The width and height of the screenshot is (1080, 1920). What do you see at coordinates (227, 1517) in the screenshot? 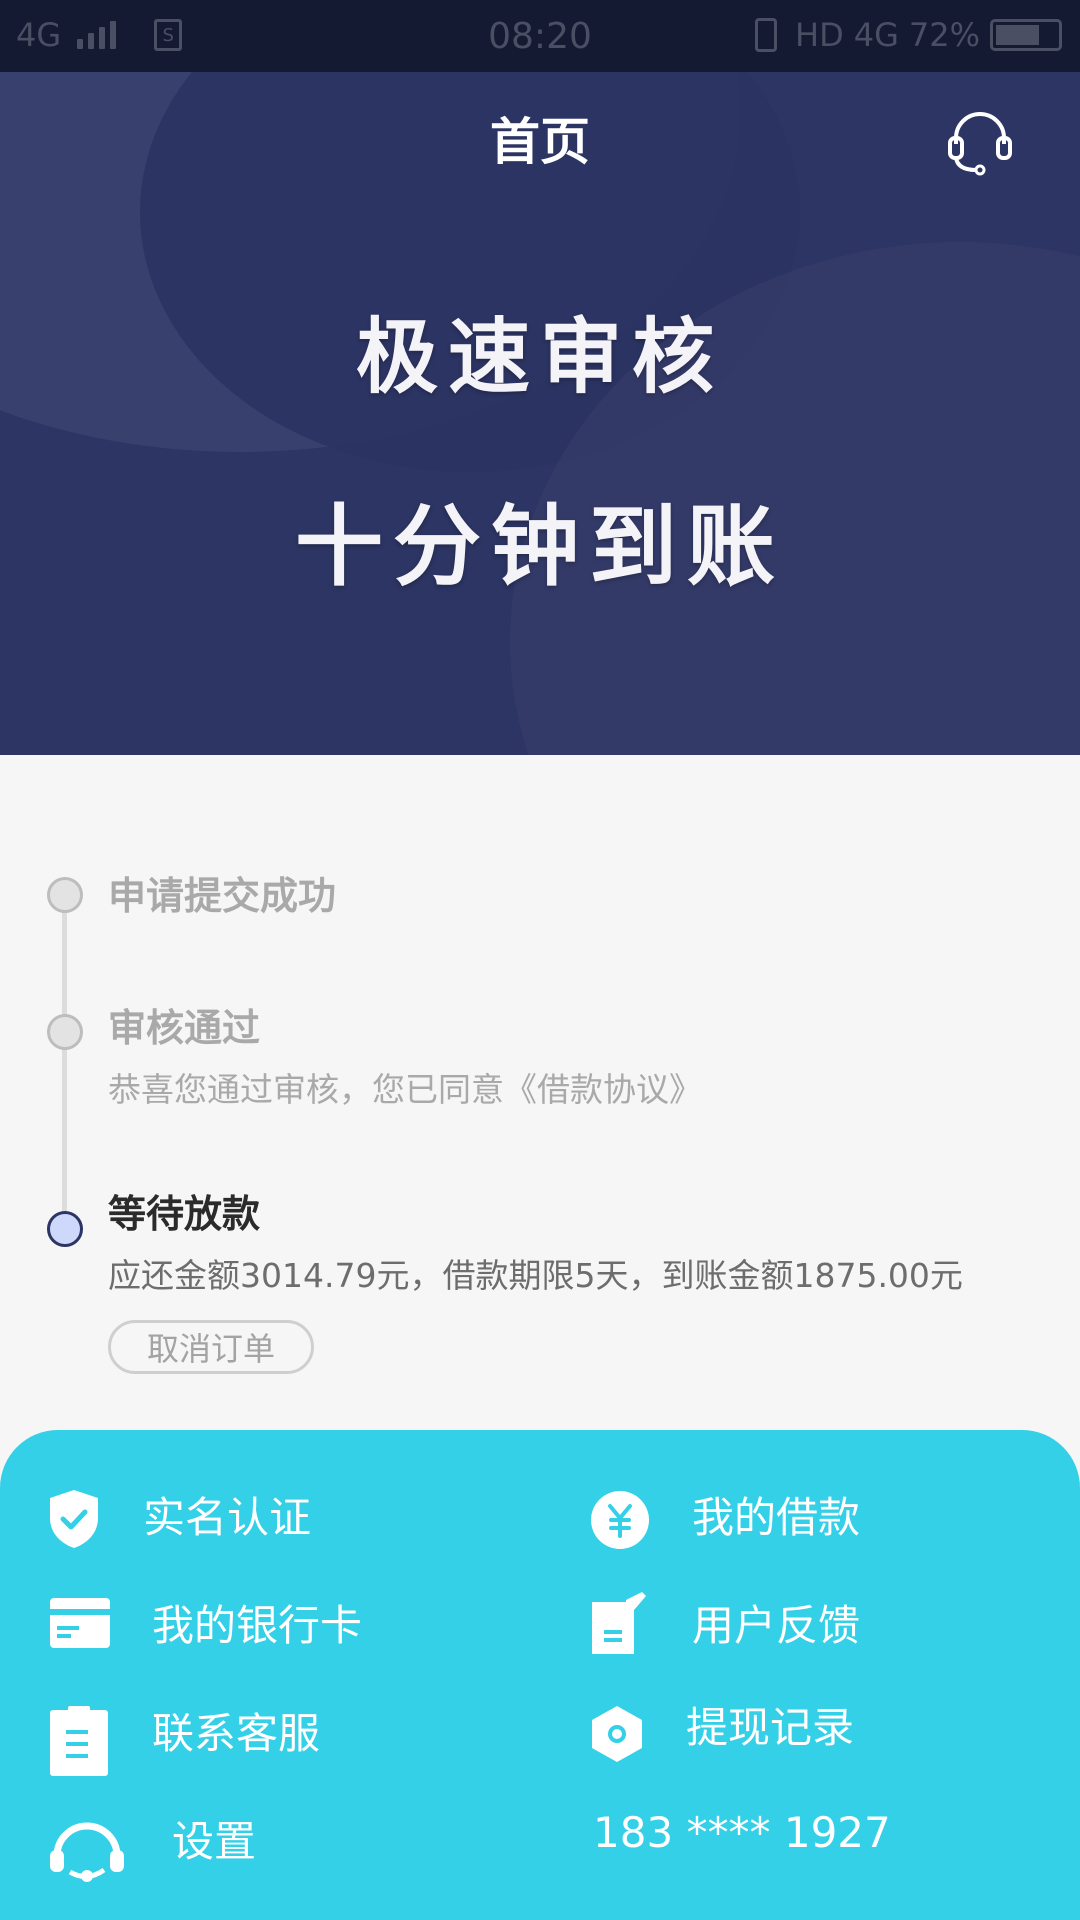
I see `menu-label-verification: 实名认证` at bounding box center [227, 1517].